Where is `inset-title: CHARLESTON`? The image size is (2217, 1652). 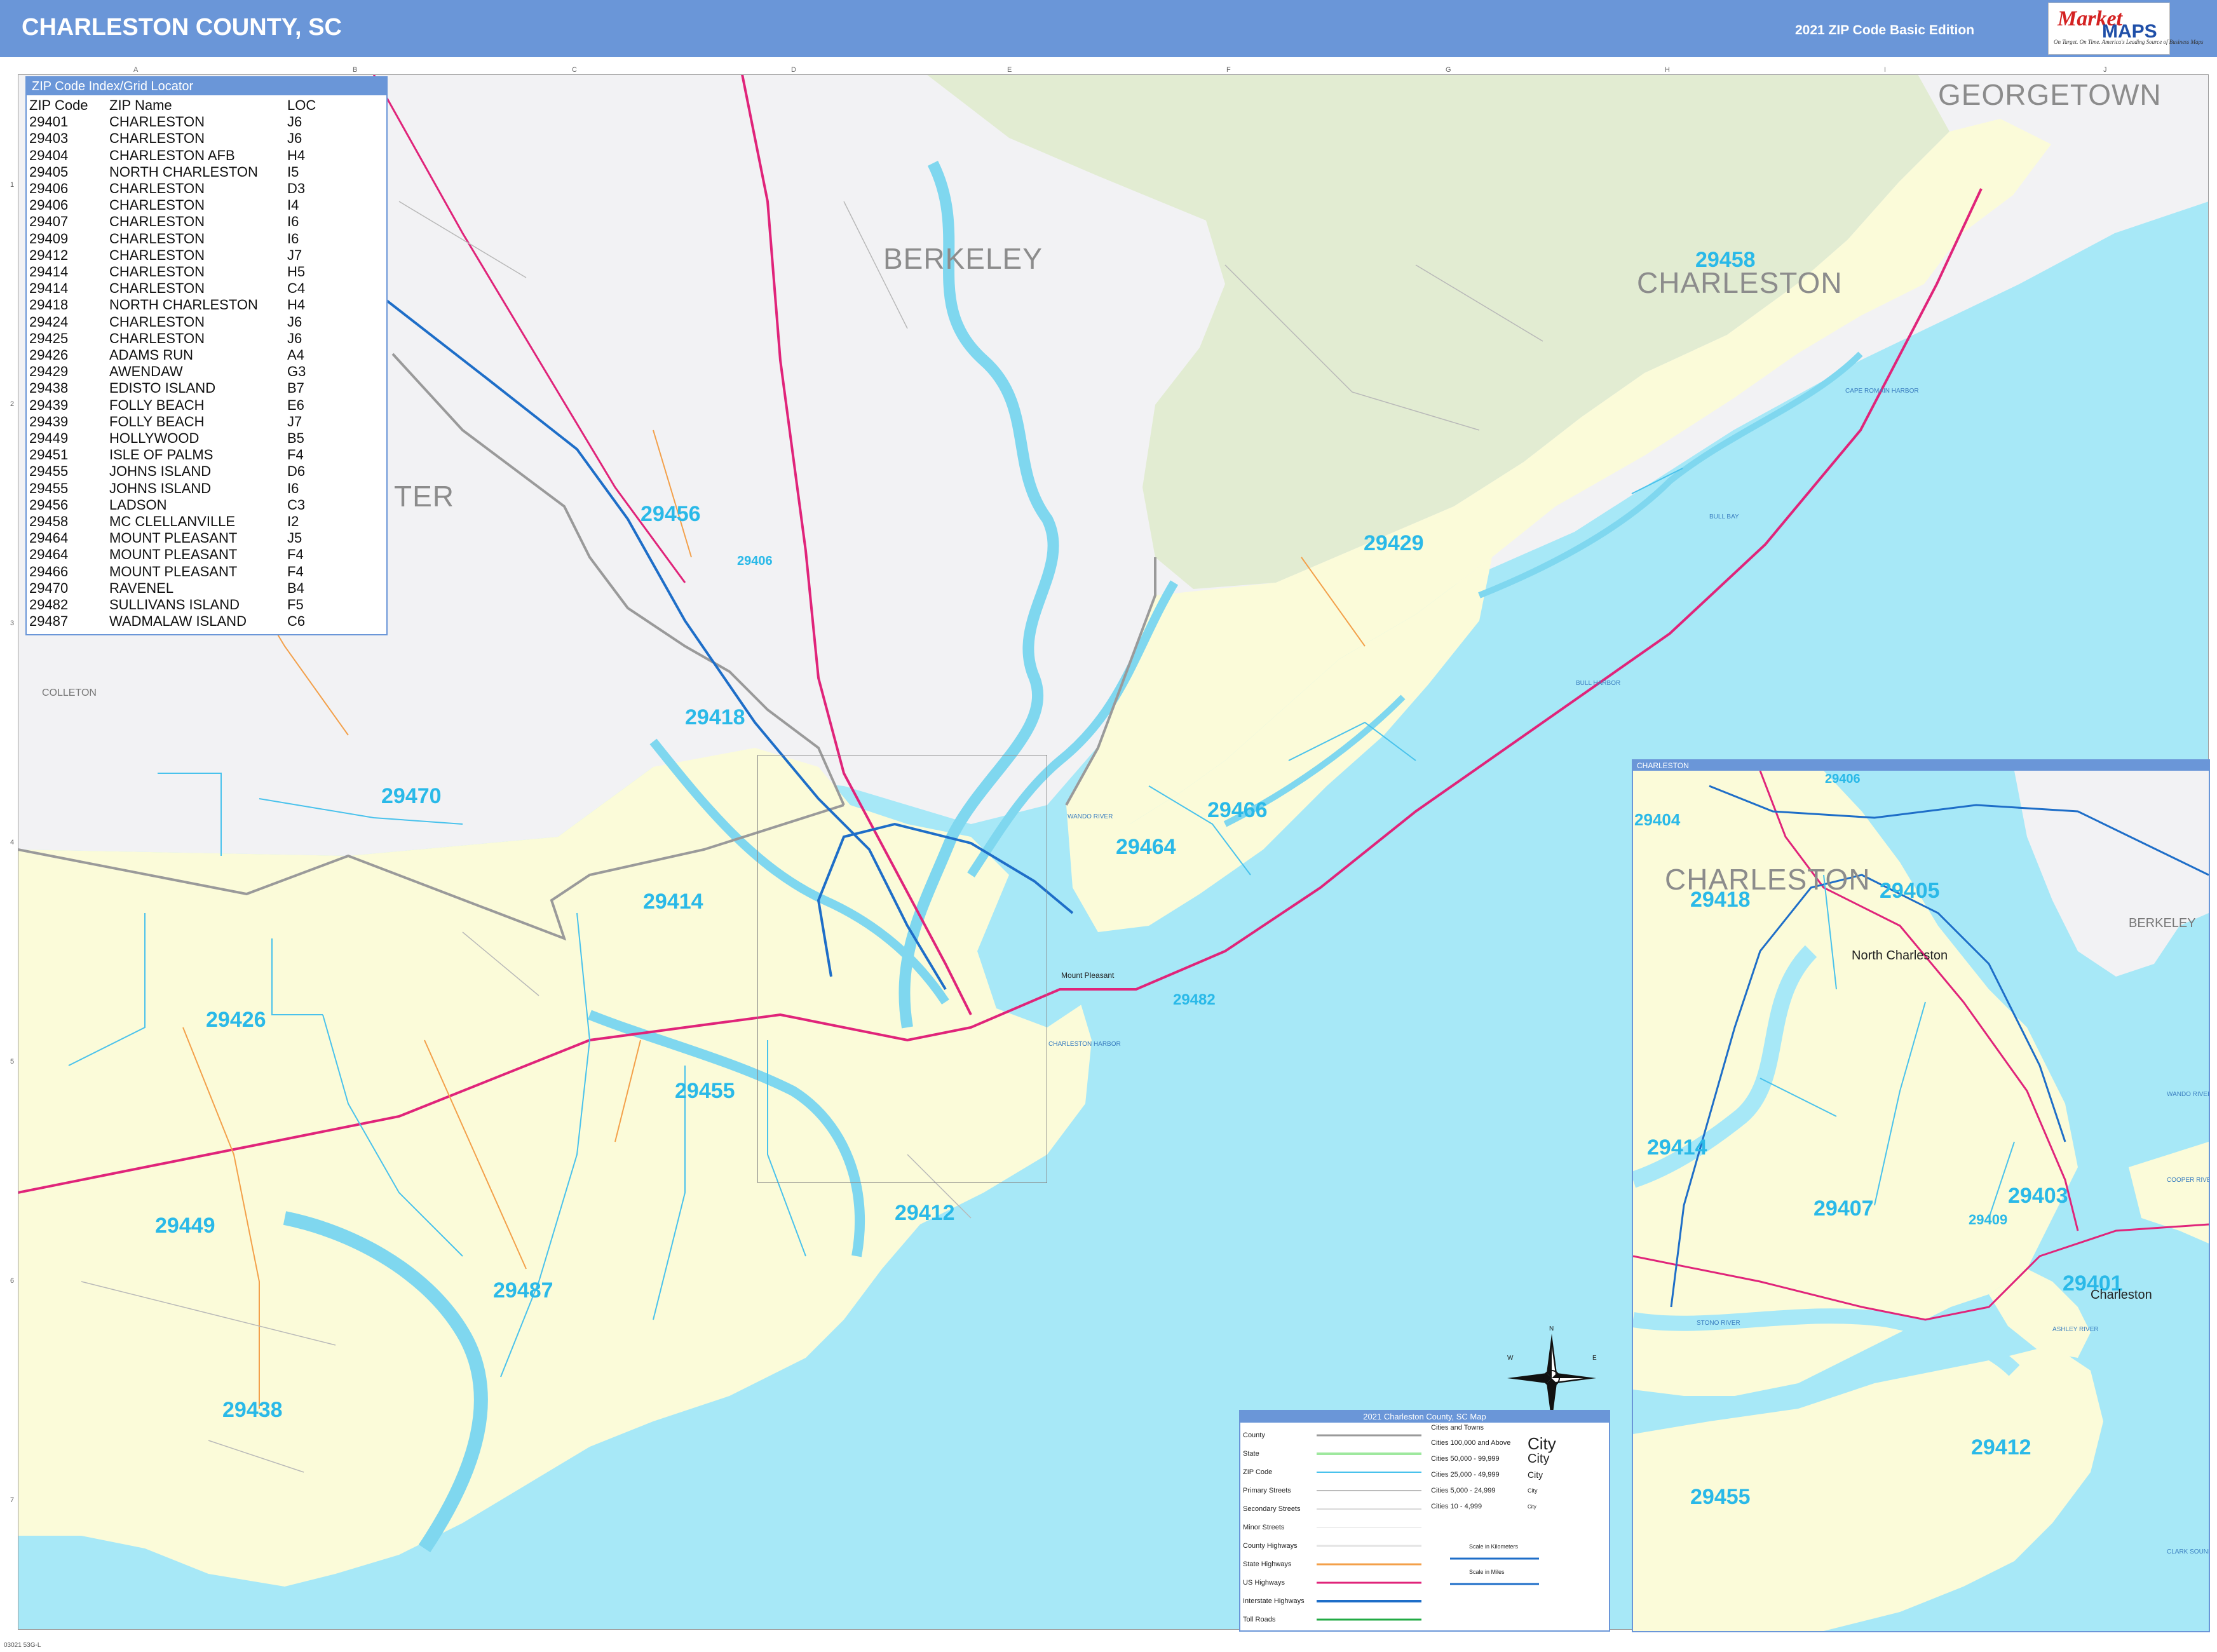 inset-title: CHARLESTON is located at coordinates (1921, 766).